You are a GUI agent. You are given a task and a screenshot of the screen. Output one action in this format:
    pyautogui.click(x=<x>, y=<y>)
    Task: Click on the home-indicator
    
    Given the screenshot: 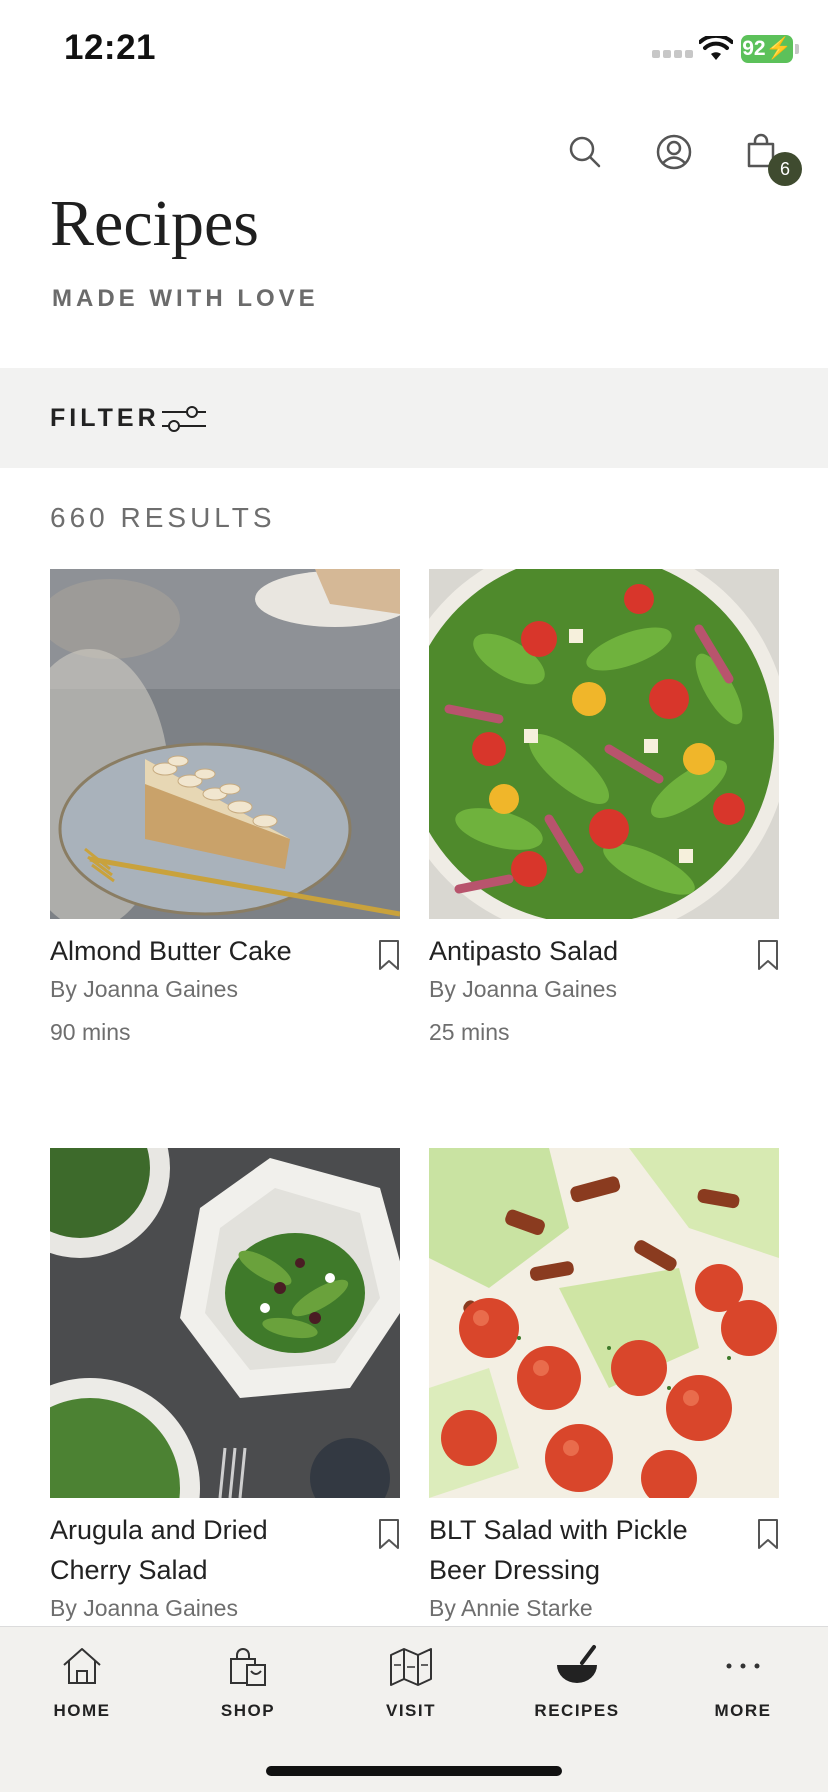 What is the action you would take?
    pyautogui.click(x=414, y=1771)
    